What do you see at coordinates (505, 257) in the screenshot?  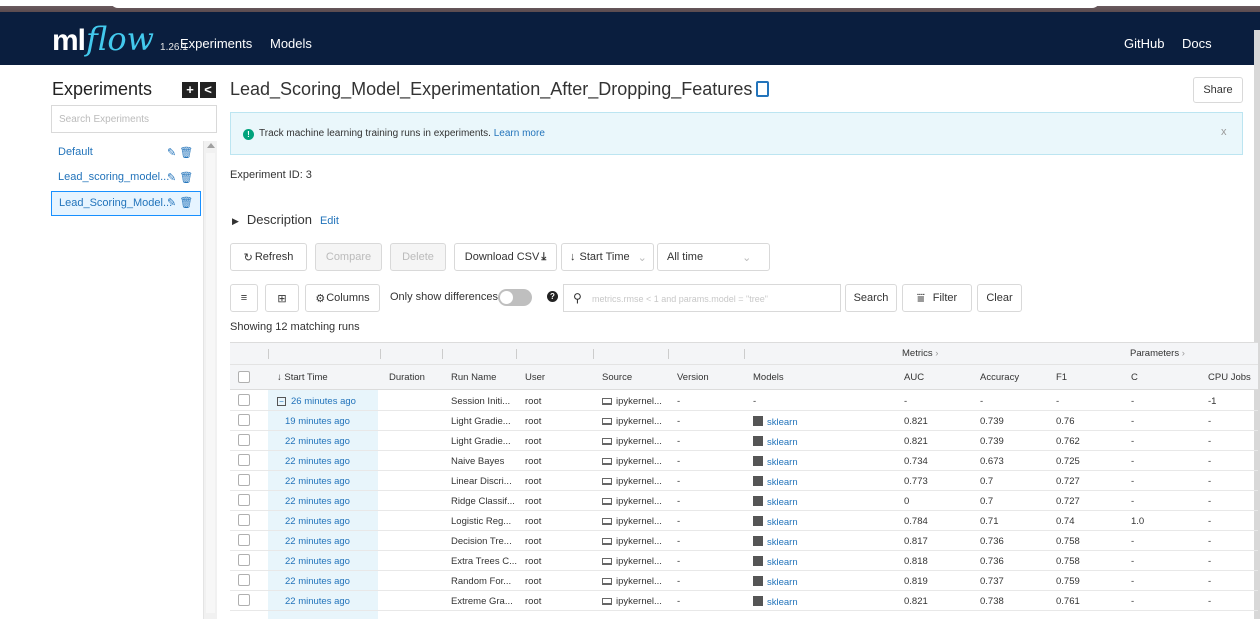 I see `download-csv-button: Download CSV ⤓` at bounding box center [505, 257].